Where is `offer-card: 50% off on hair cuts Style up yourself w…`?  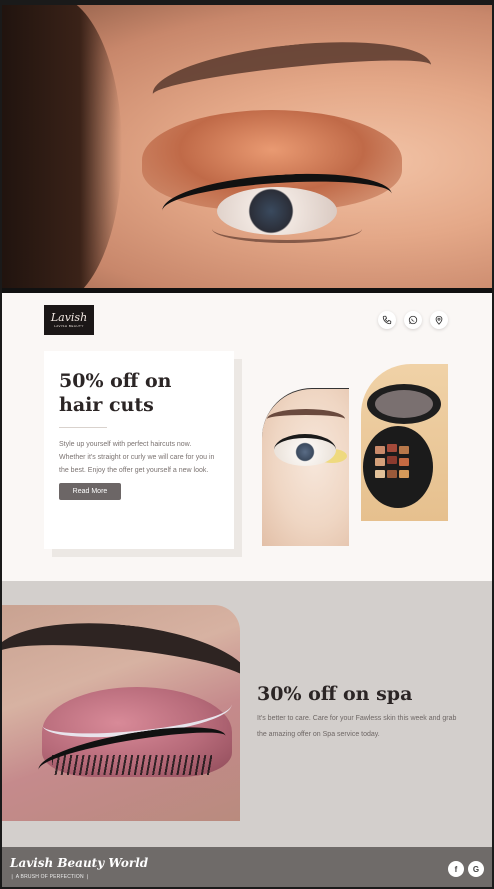 offer-card: 50% off on hair cuts Style up yourself w… is located at coordinates (139, 450).